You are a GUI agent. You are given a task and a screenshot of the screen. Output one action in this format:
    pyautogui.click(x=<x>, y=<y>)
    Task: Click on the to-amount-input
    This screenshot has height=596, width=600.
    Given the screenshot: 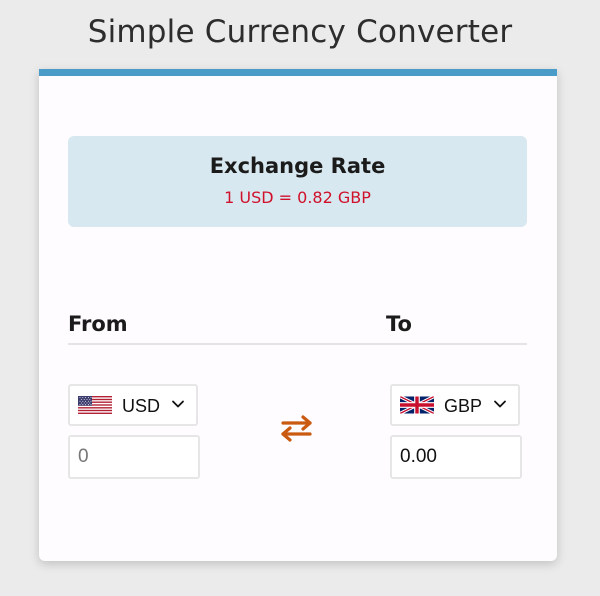 What is the action you would take?
    pyautogui.click(x=456, y=457)
    